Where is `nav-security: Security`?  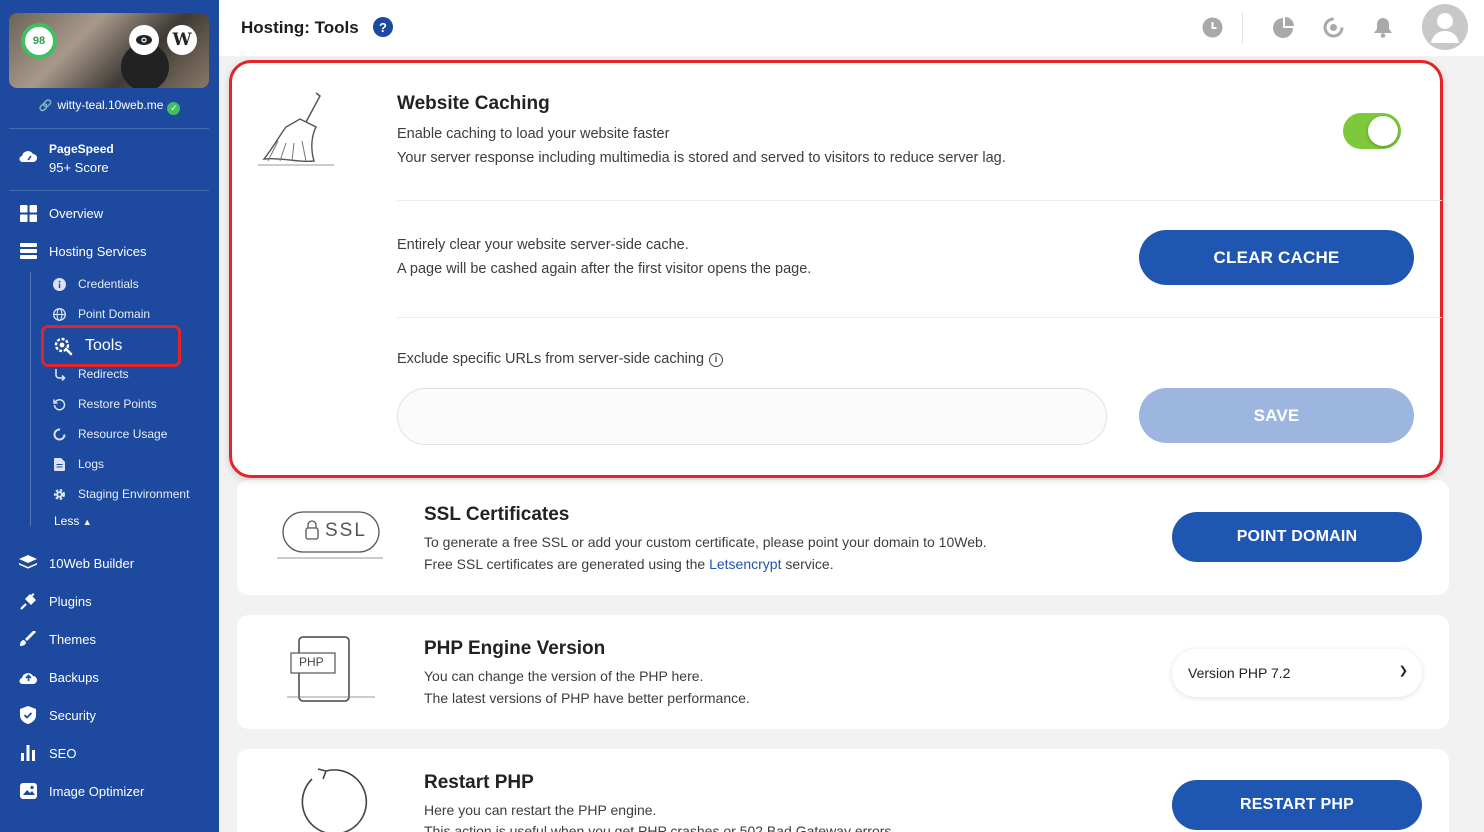
nav-security: Security is located at coordinates (57, 715).